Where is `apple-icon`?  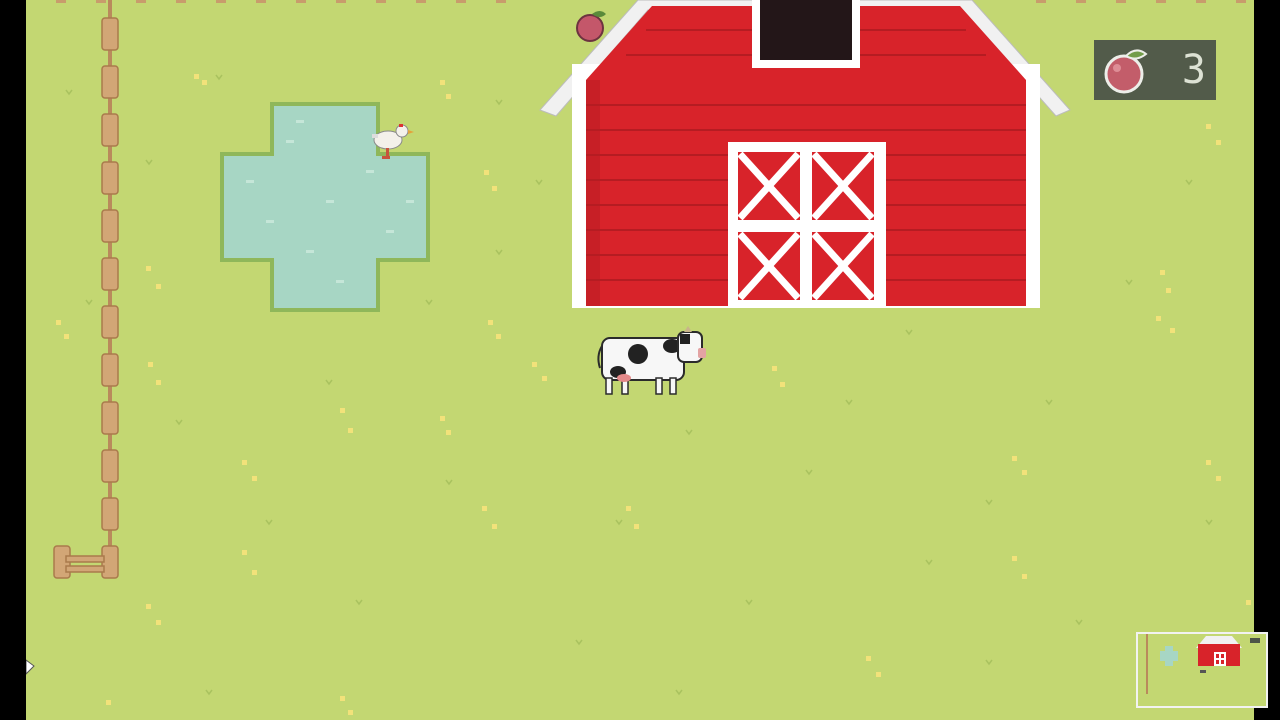 apple-icon is located at coordinates (1126, 71).